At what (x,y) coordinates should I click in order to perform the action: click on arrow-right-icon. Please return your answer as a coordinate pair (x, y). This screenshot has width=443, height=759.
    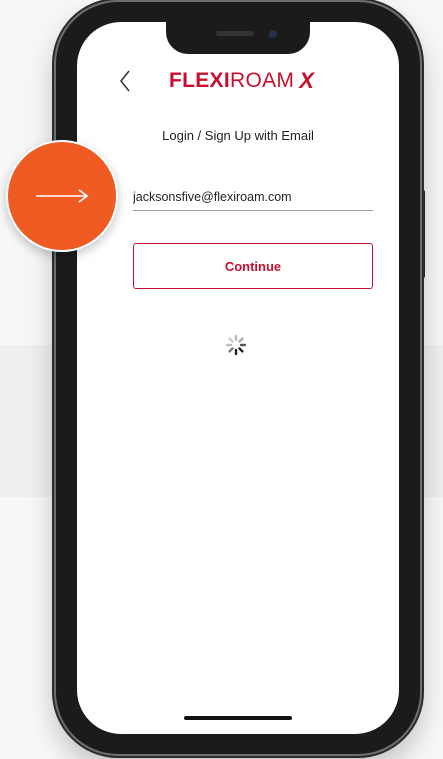
    Looking at the image, I should click on (62, 196).